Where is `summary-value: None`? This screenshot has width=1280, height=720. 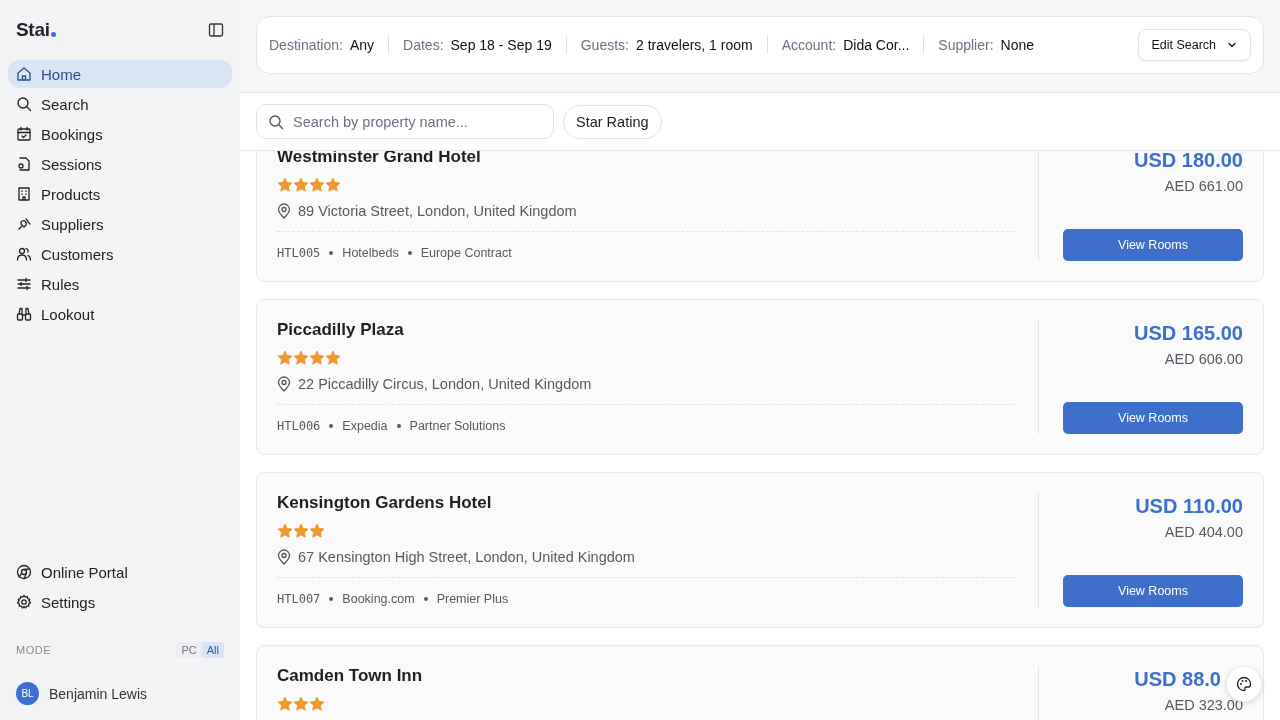
summary-value: None is located at coordinates (1017, 45).